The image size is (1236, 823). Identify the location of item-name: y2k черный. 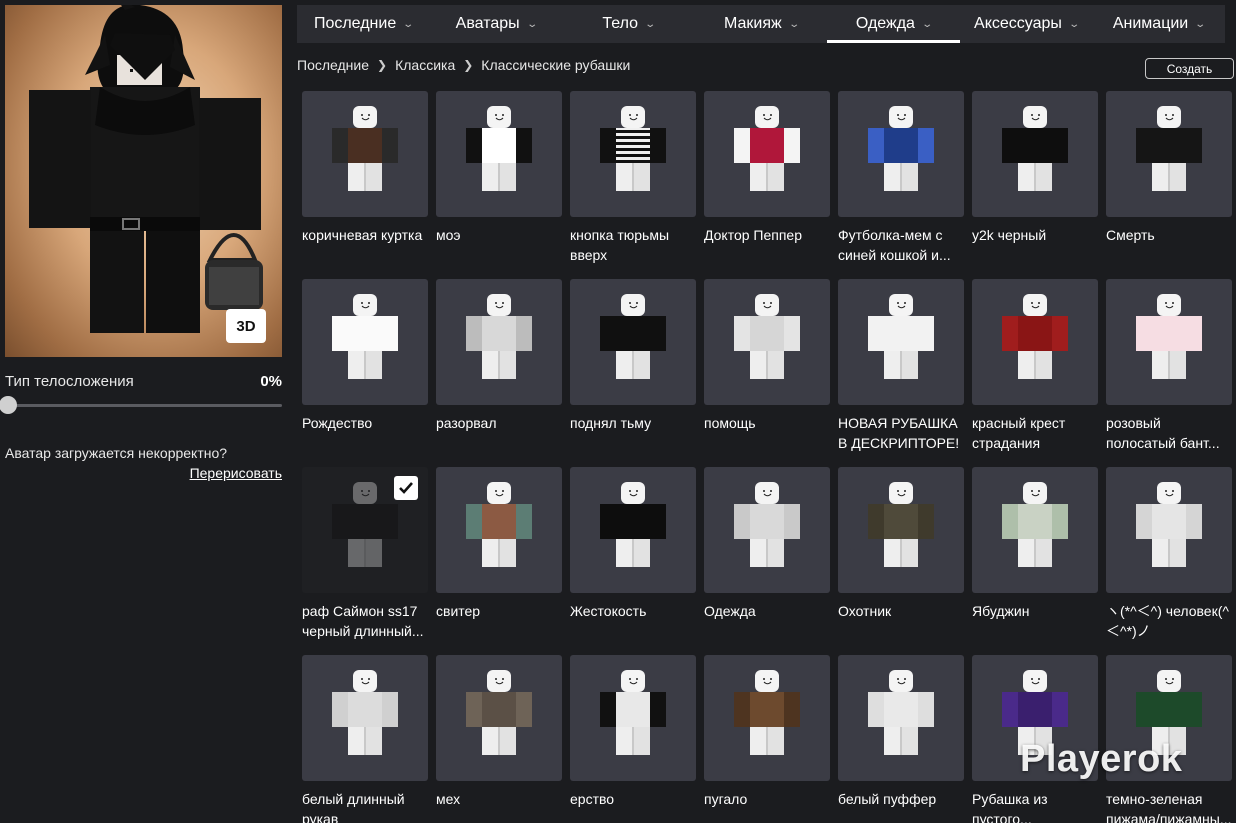
(1009, 235).